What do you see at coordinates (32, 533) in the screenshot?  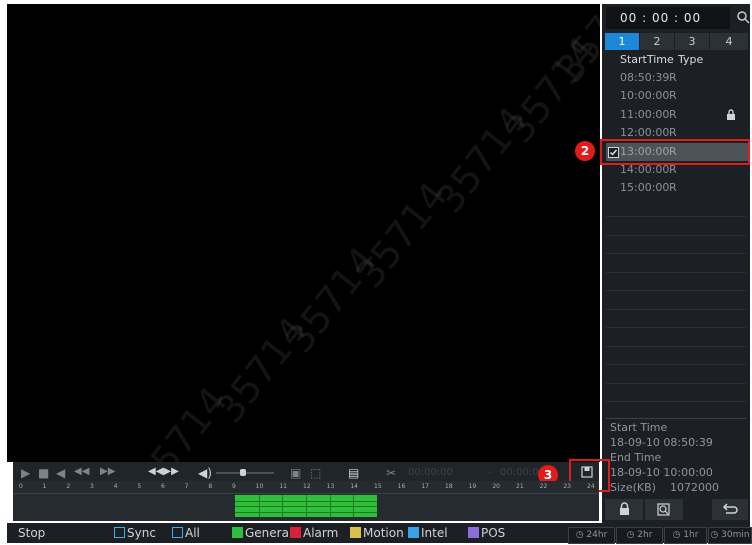 I see `playback-state: Stop` at bounding box center [32, 533].